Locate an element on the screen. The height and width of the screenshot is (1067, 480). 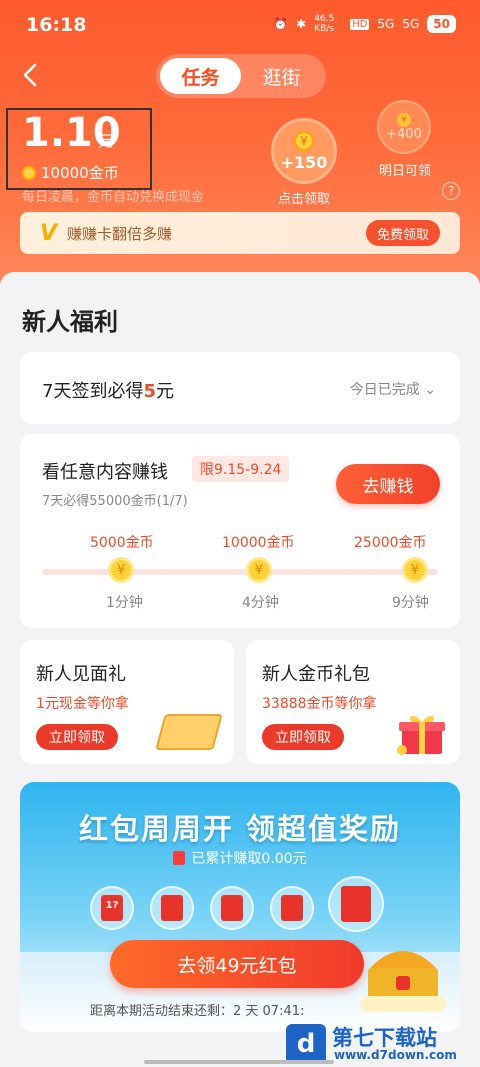
redpacket-icon is located at coordinates (179, 858).